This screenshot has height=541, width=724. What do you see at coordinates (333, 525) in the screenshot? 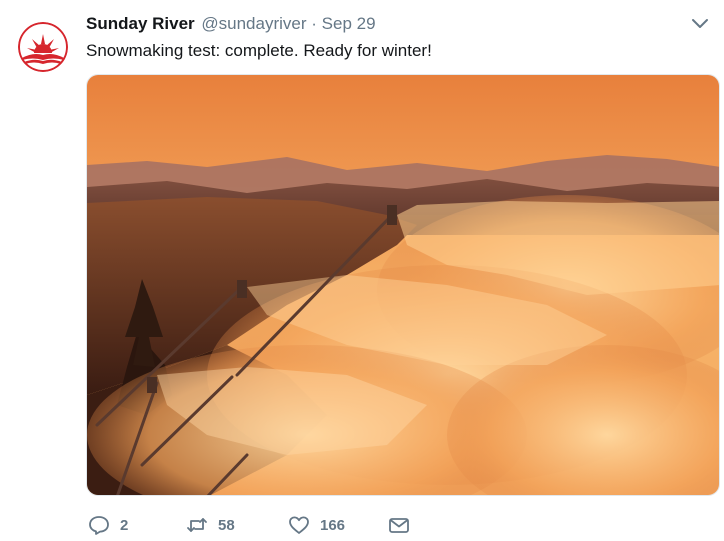
I see `like-count: 166` at bounding box center [333, 525].